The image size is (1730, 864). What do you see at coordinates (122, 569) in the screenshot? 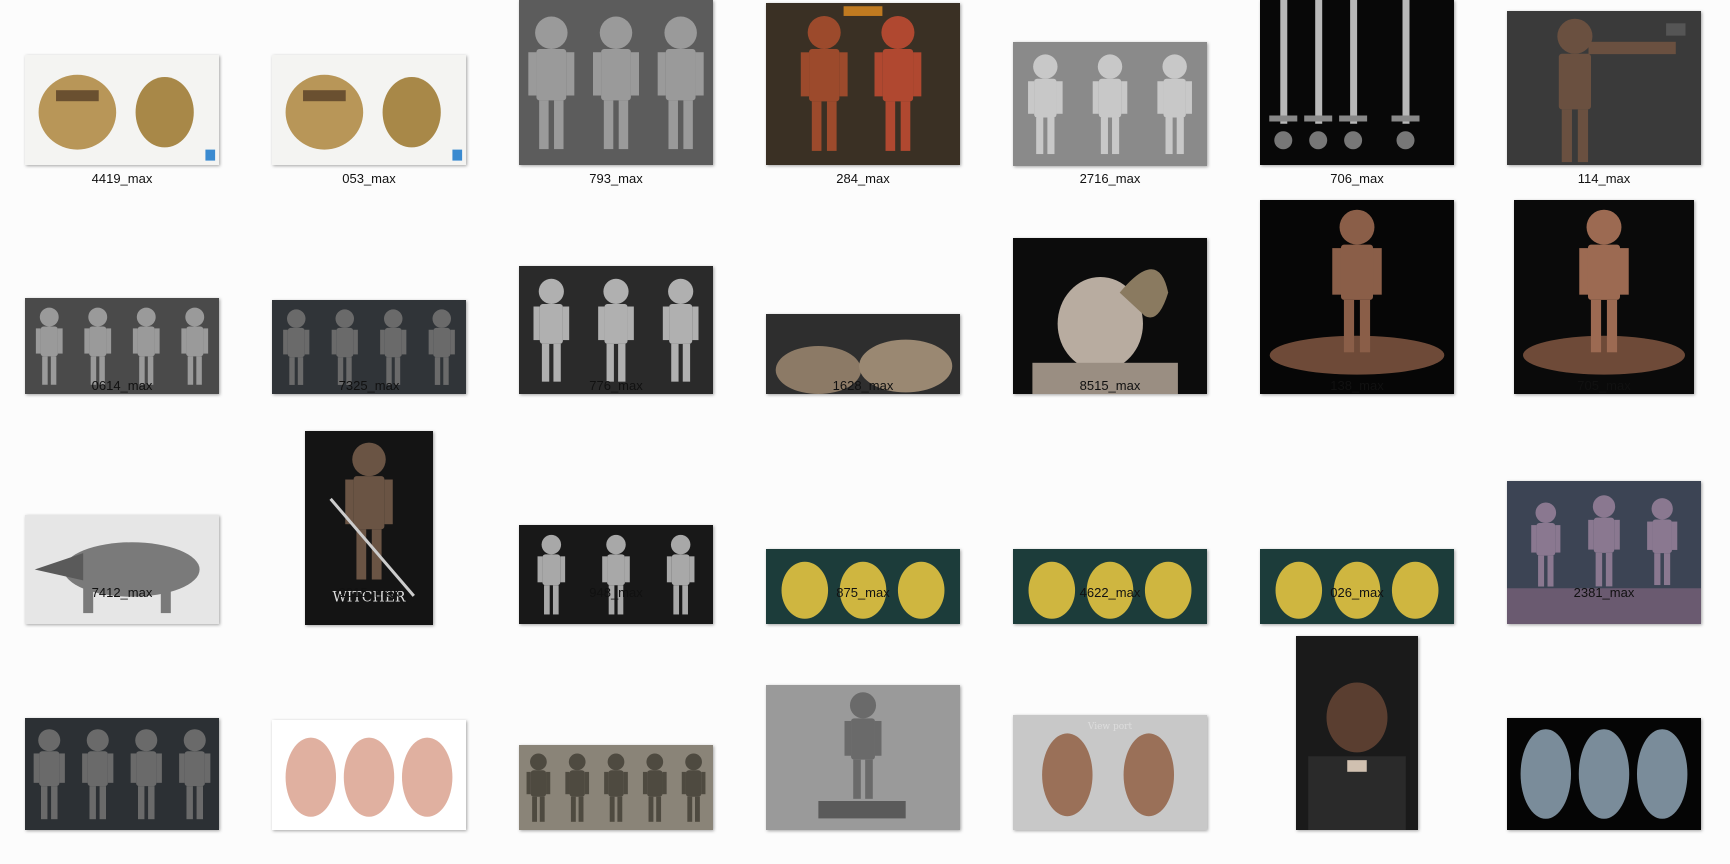
I see `dragon-creature-thumbnail` at bounding box center [122, 569].